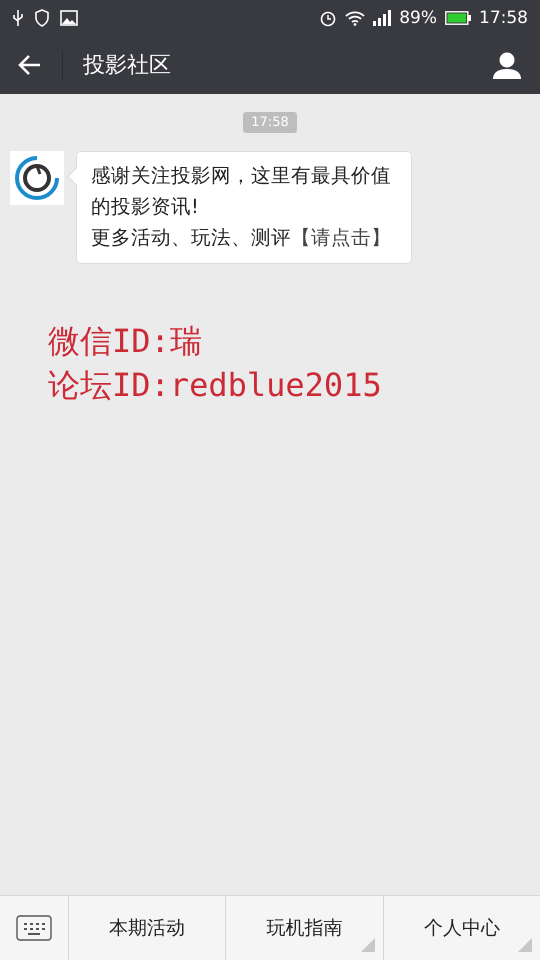 This screenshot has height=960, width=540. What do you see at coordinates (69, 18) in the screenshot?
I see `image-icon` at bounding box center [69, 18].